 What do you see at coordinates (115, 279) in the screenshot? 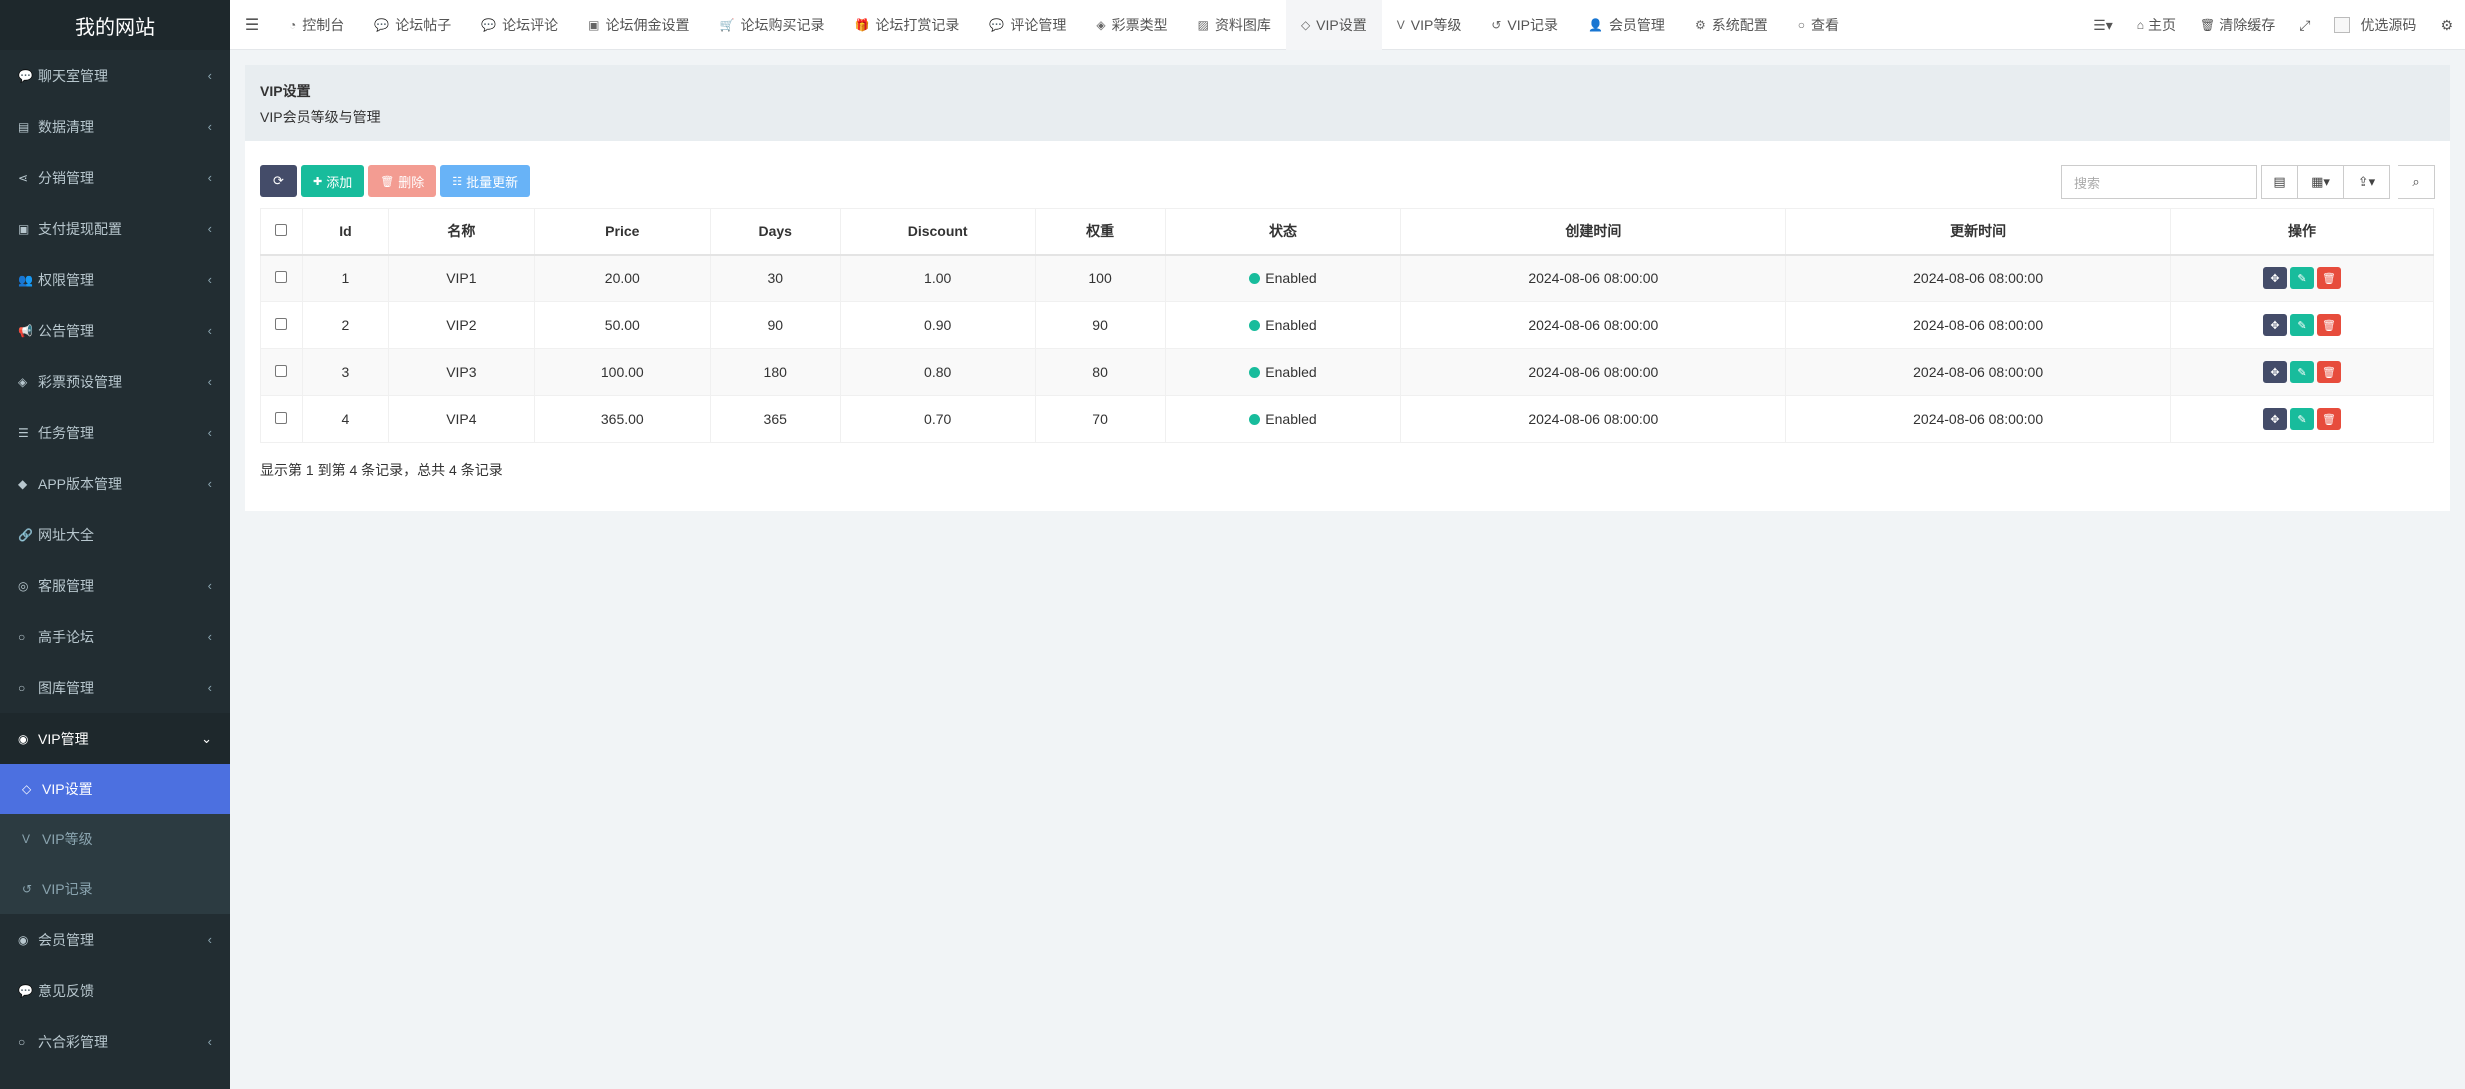
I see `sidebar-item: 👥 权限管理 ‹` at bounding box center [115, 279].